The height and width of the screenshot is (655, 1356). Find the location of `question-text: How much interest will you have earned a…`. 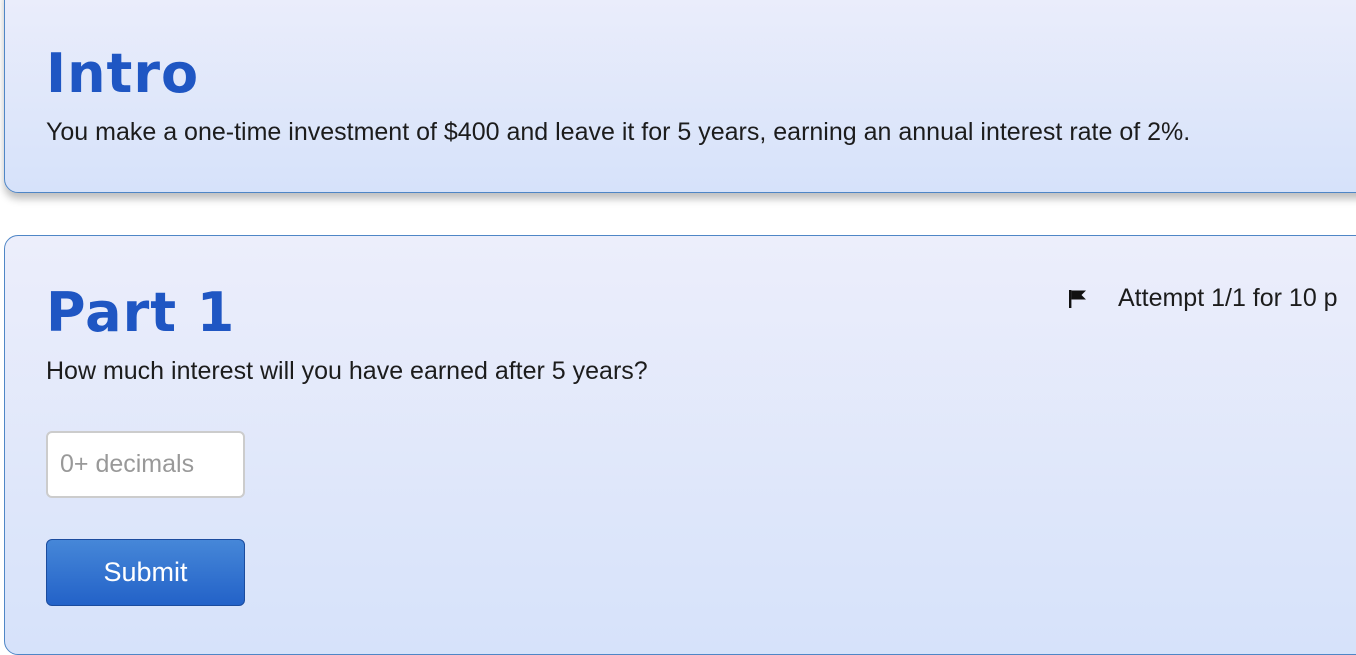

question-text: How much interest will you have earned a… is located at coordinates (347, 371).